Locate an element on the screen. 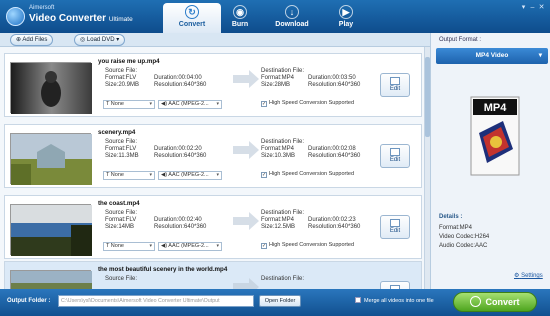  dvd-icon: ◎ is located at coordinates (83, 40).